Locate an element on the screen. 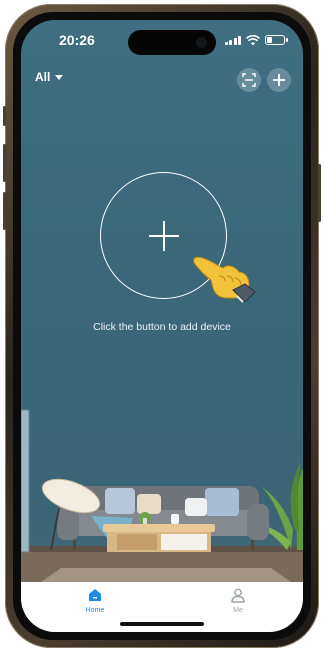 The image size is (324, 652). power-button is located at coordinates (319, 193).